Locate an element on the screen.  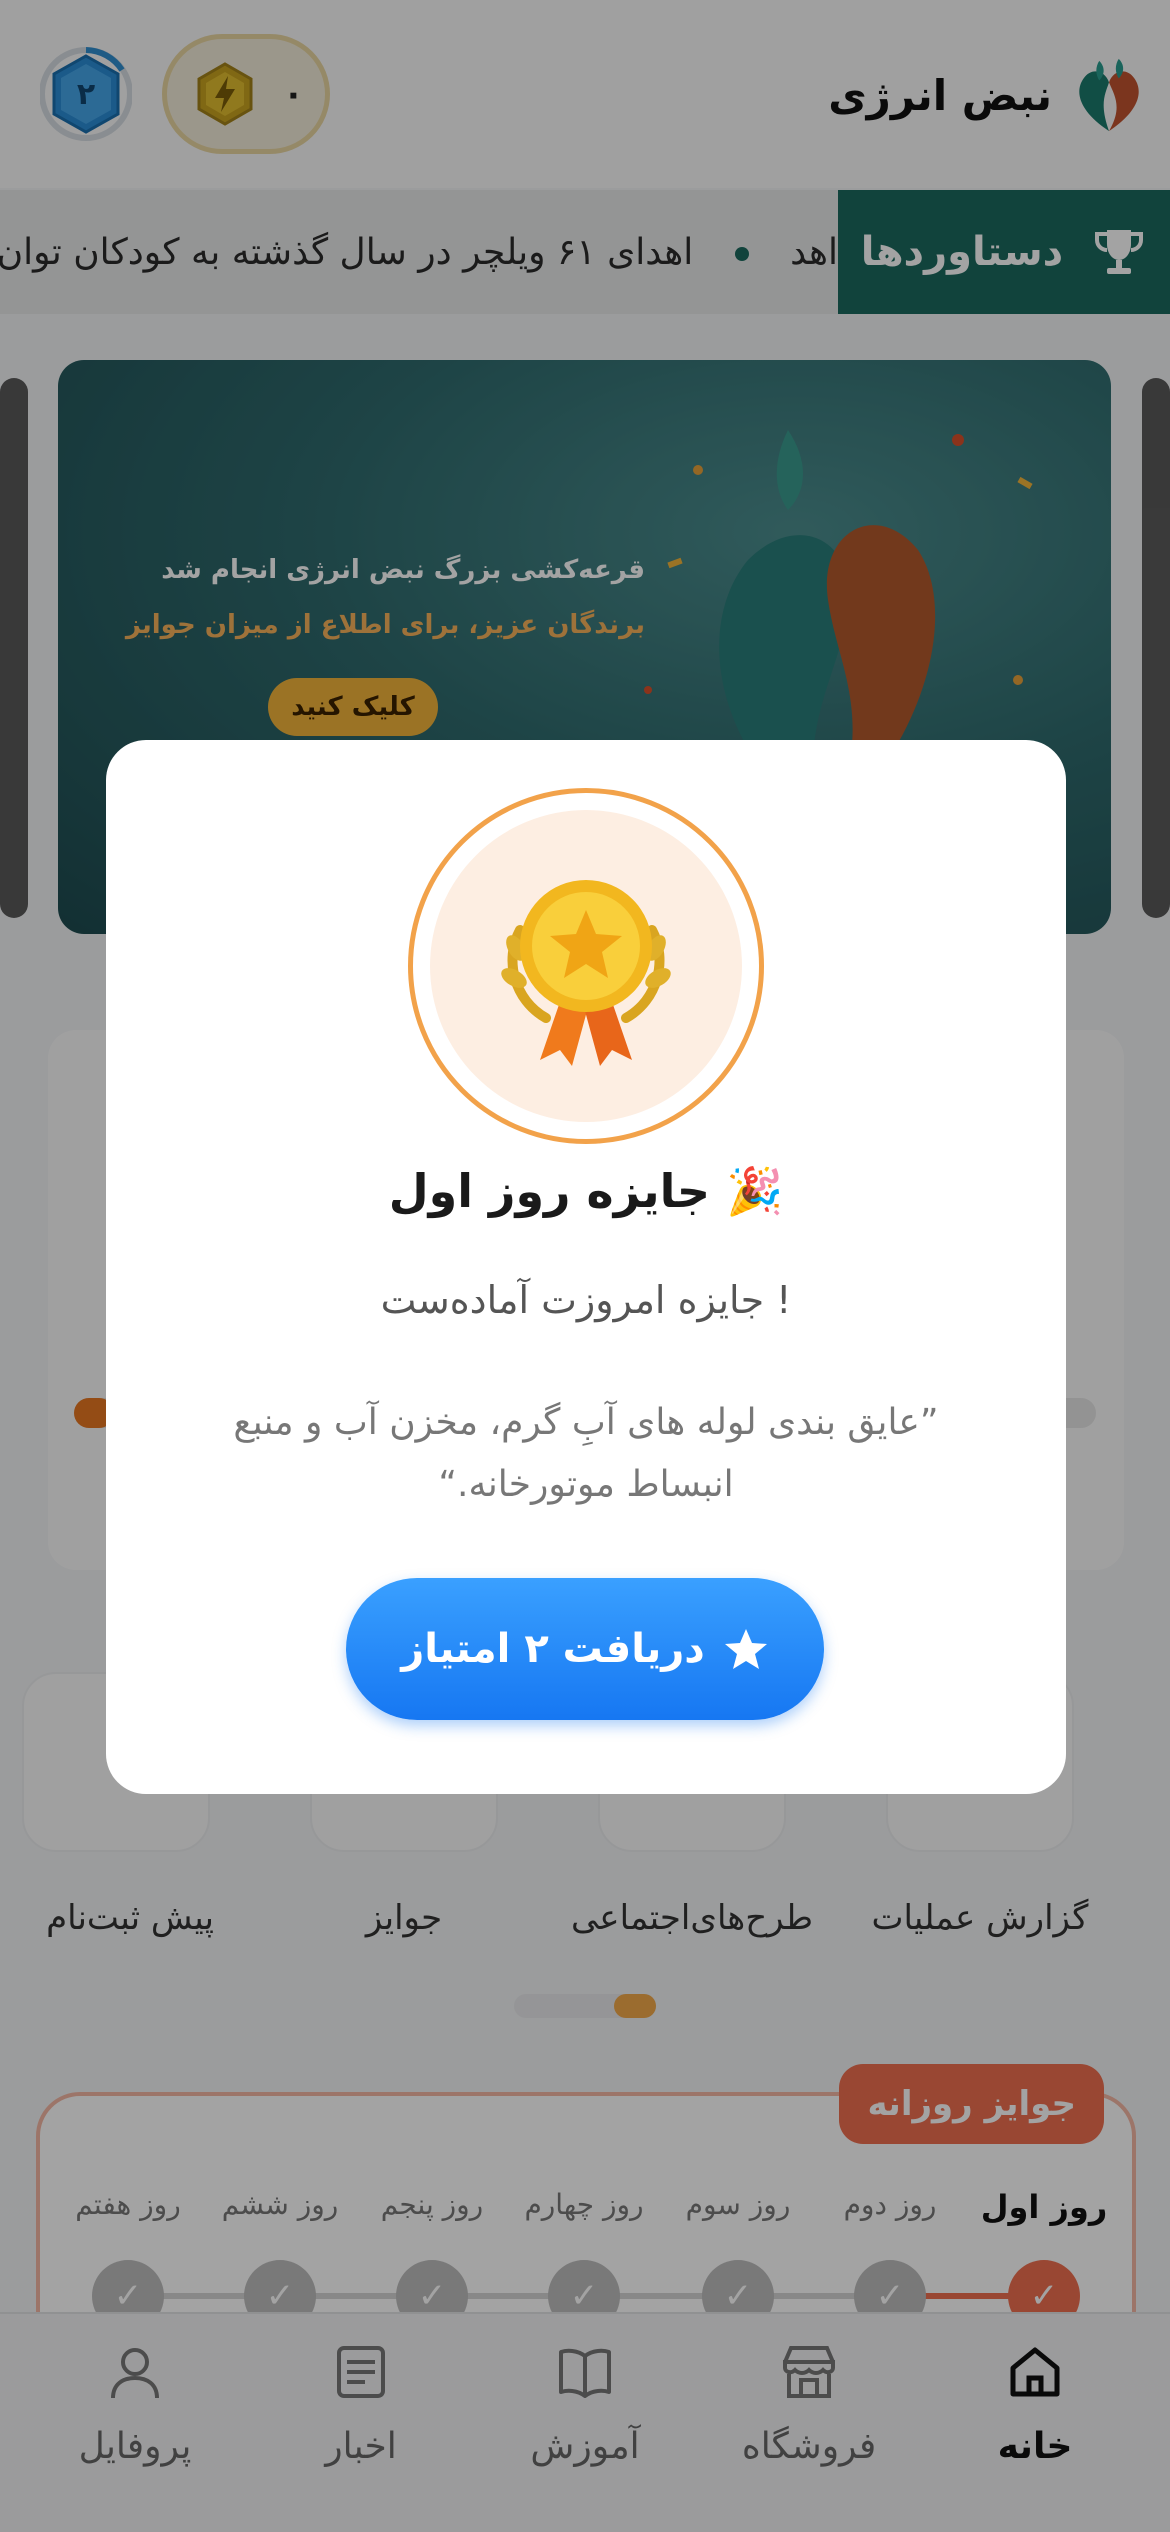
modal-title: جایزه روز اول 🎉 is located at coordinates (586, 1191).